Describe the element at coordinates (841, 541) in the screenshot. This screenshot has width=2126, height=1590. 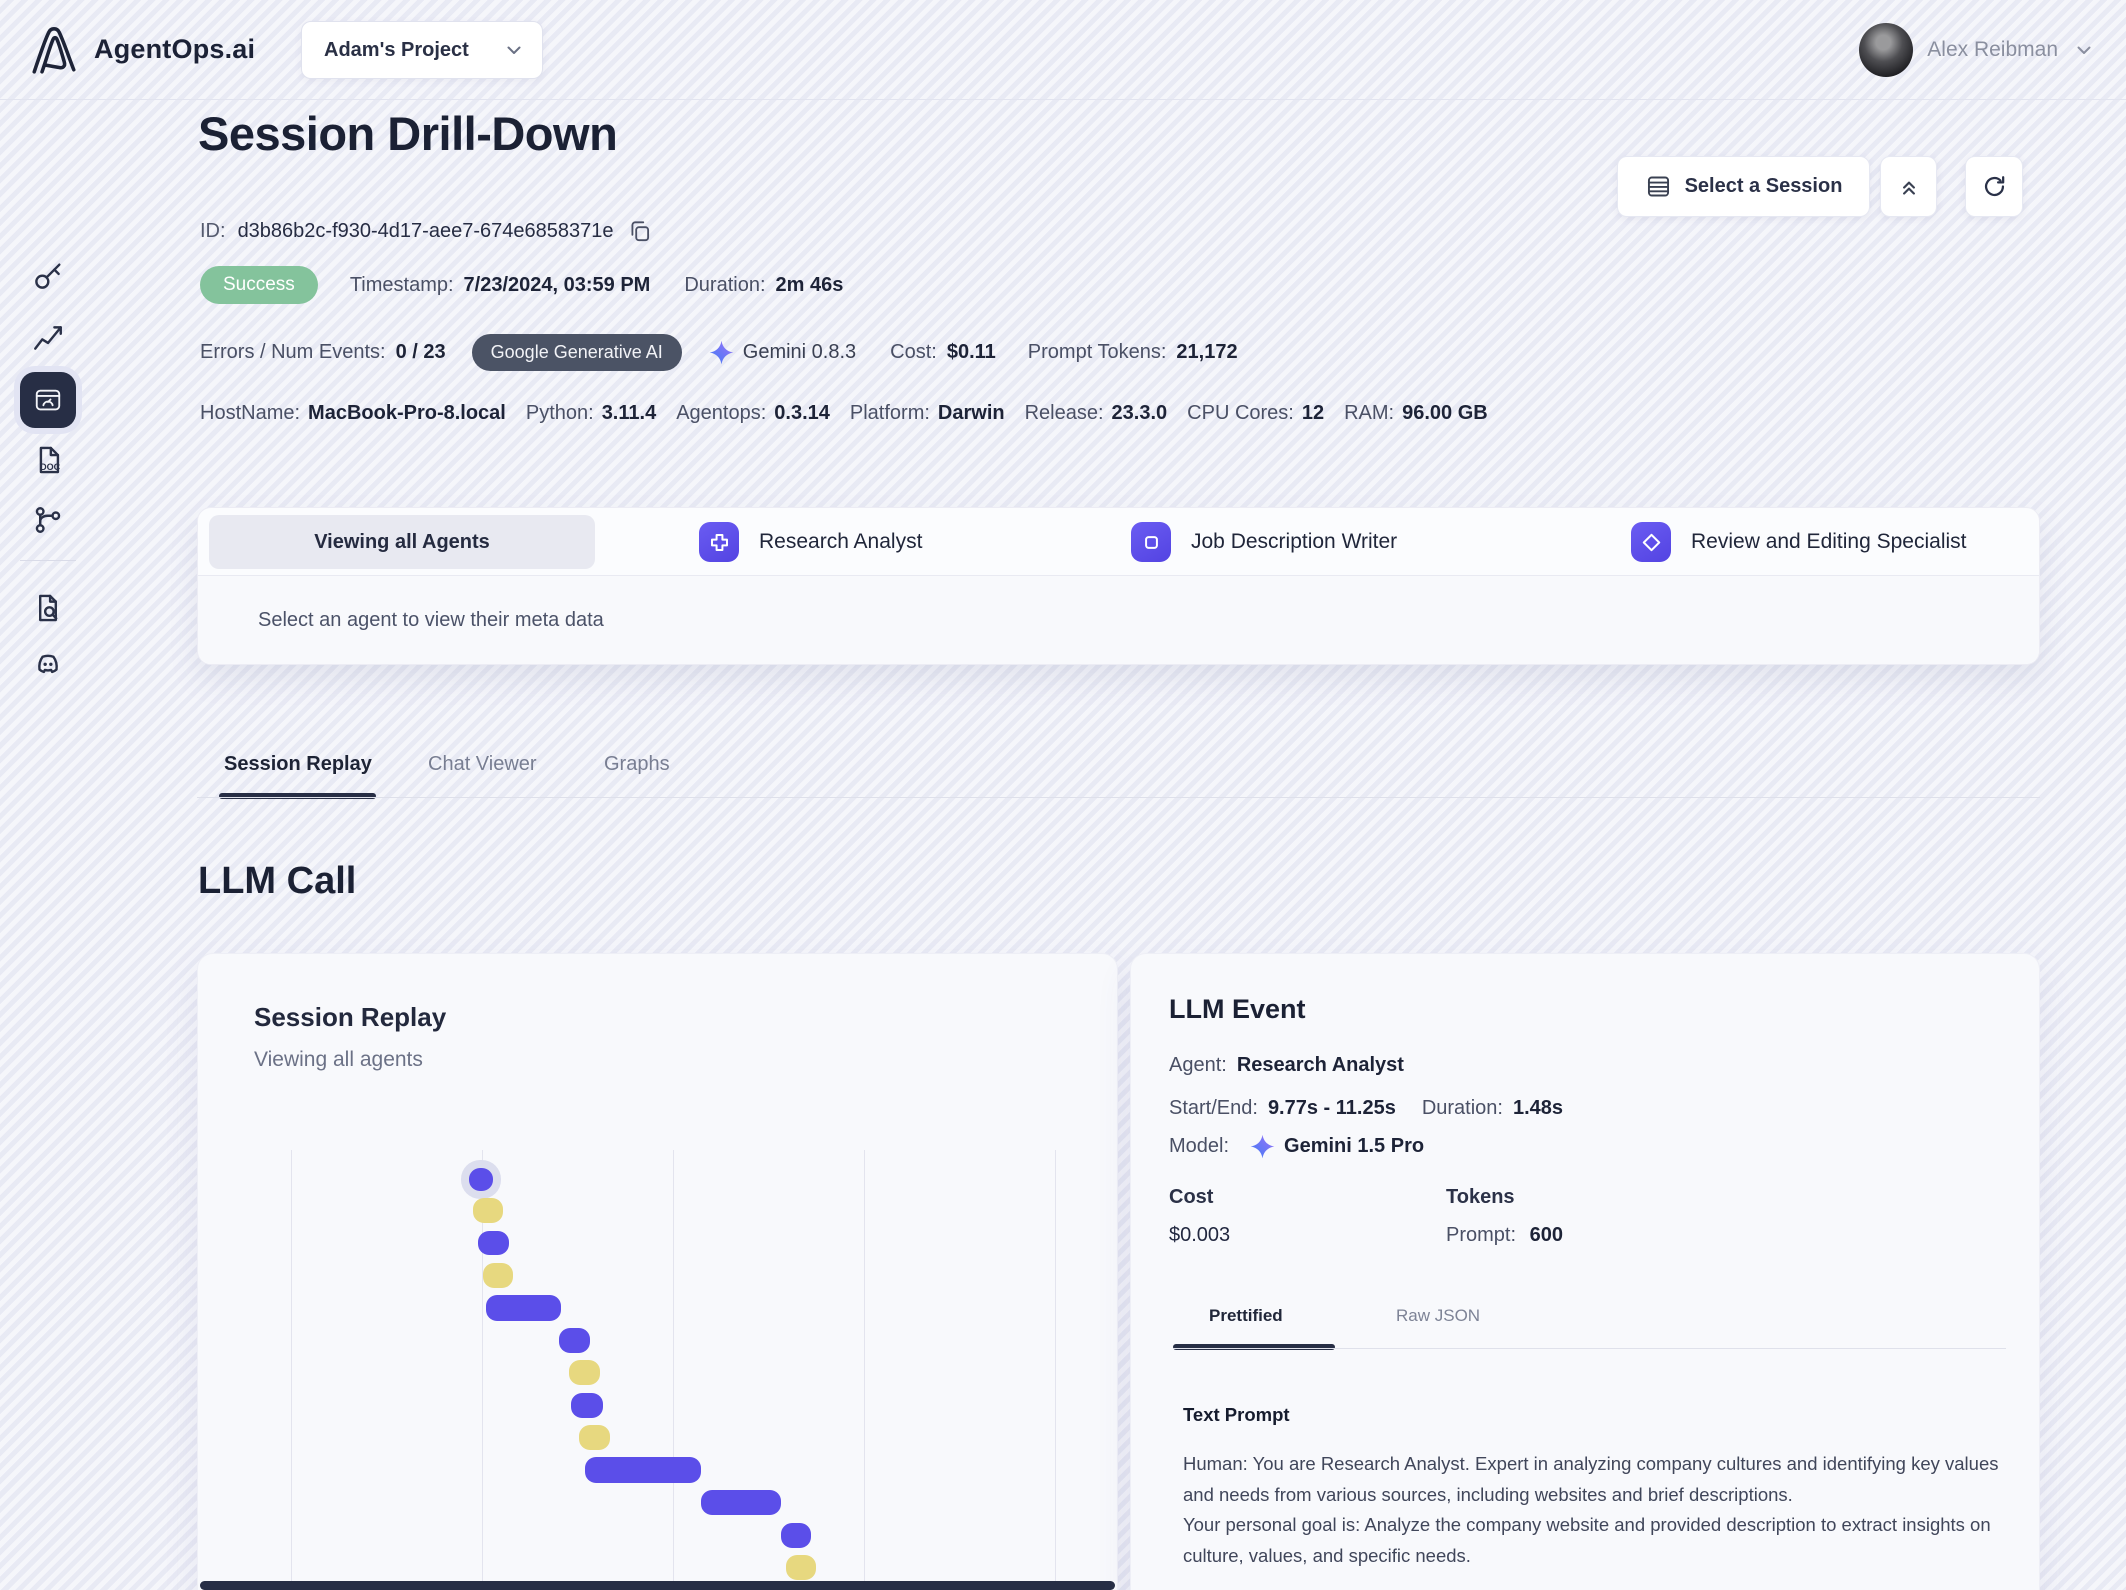
I see `agent-label: Research Analyst` at that location.